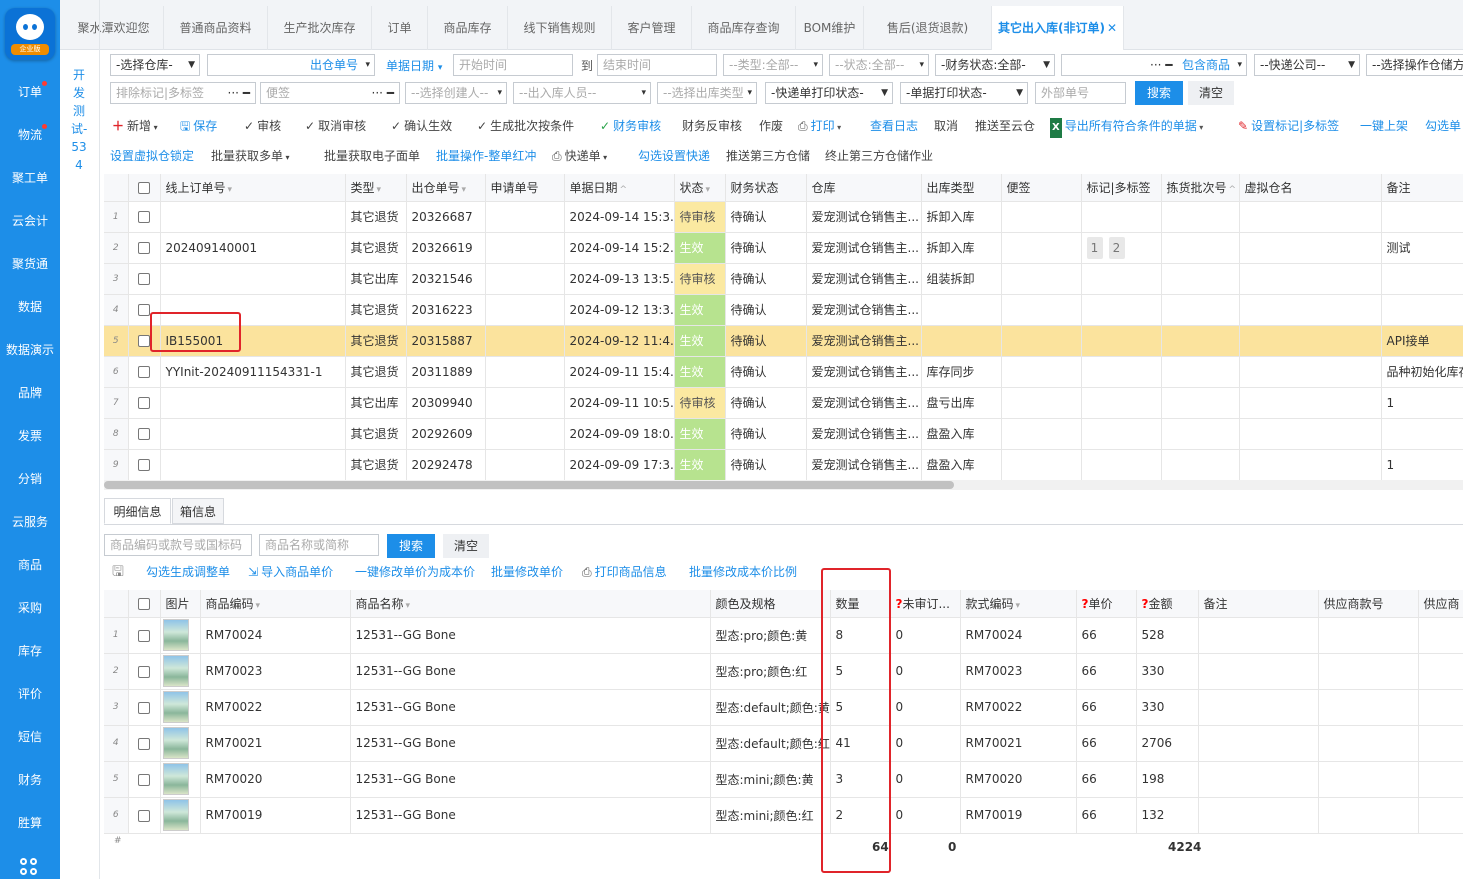  Describe the element at coordinates (830, 28) in the screenshot. I see `tab-bom: BOM维护` at that location.